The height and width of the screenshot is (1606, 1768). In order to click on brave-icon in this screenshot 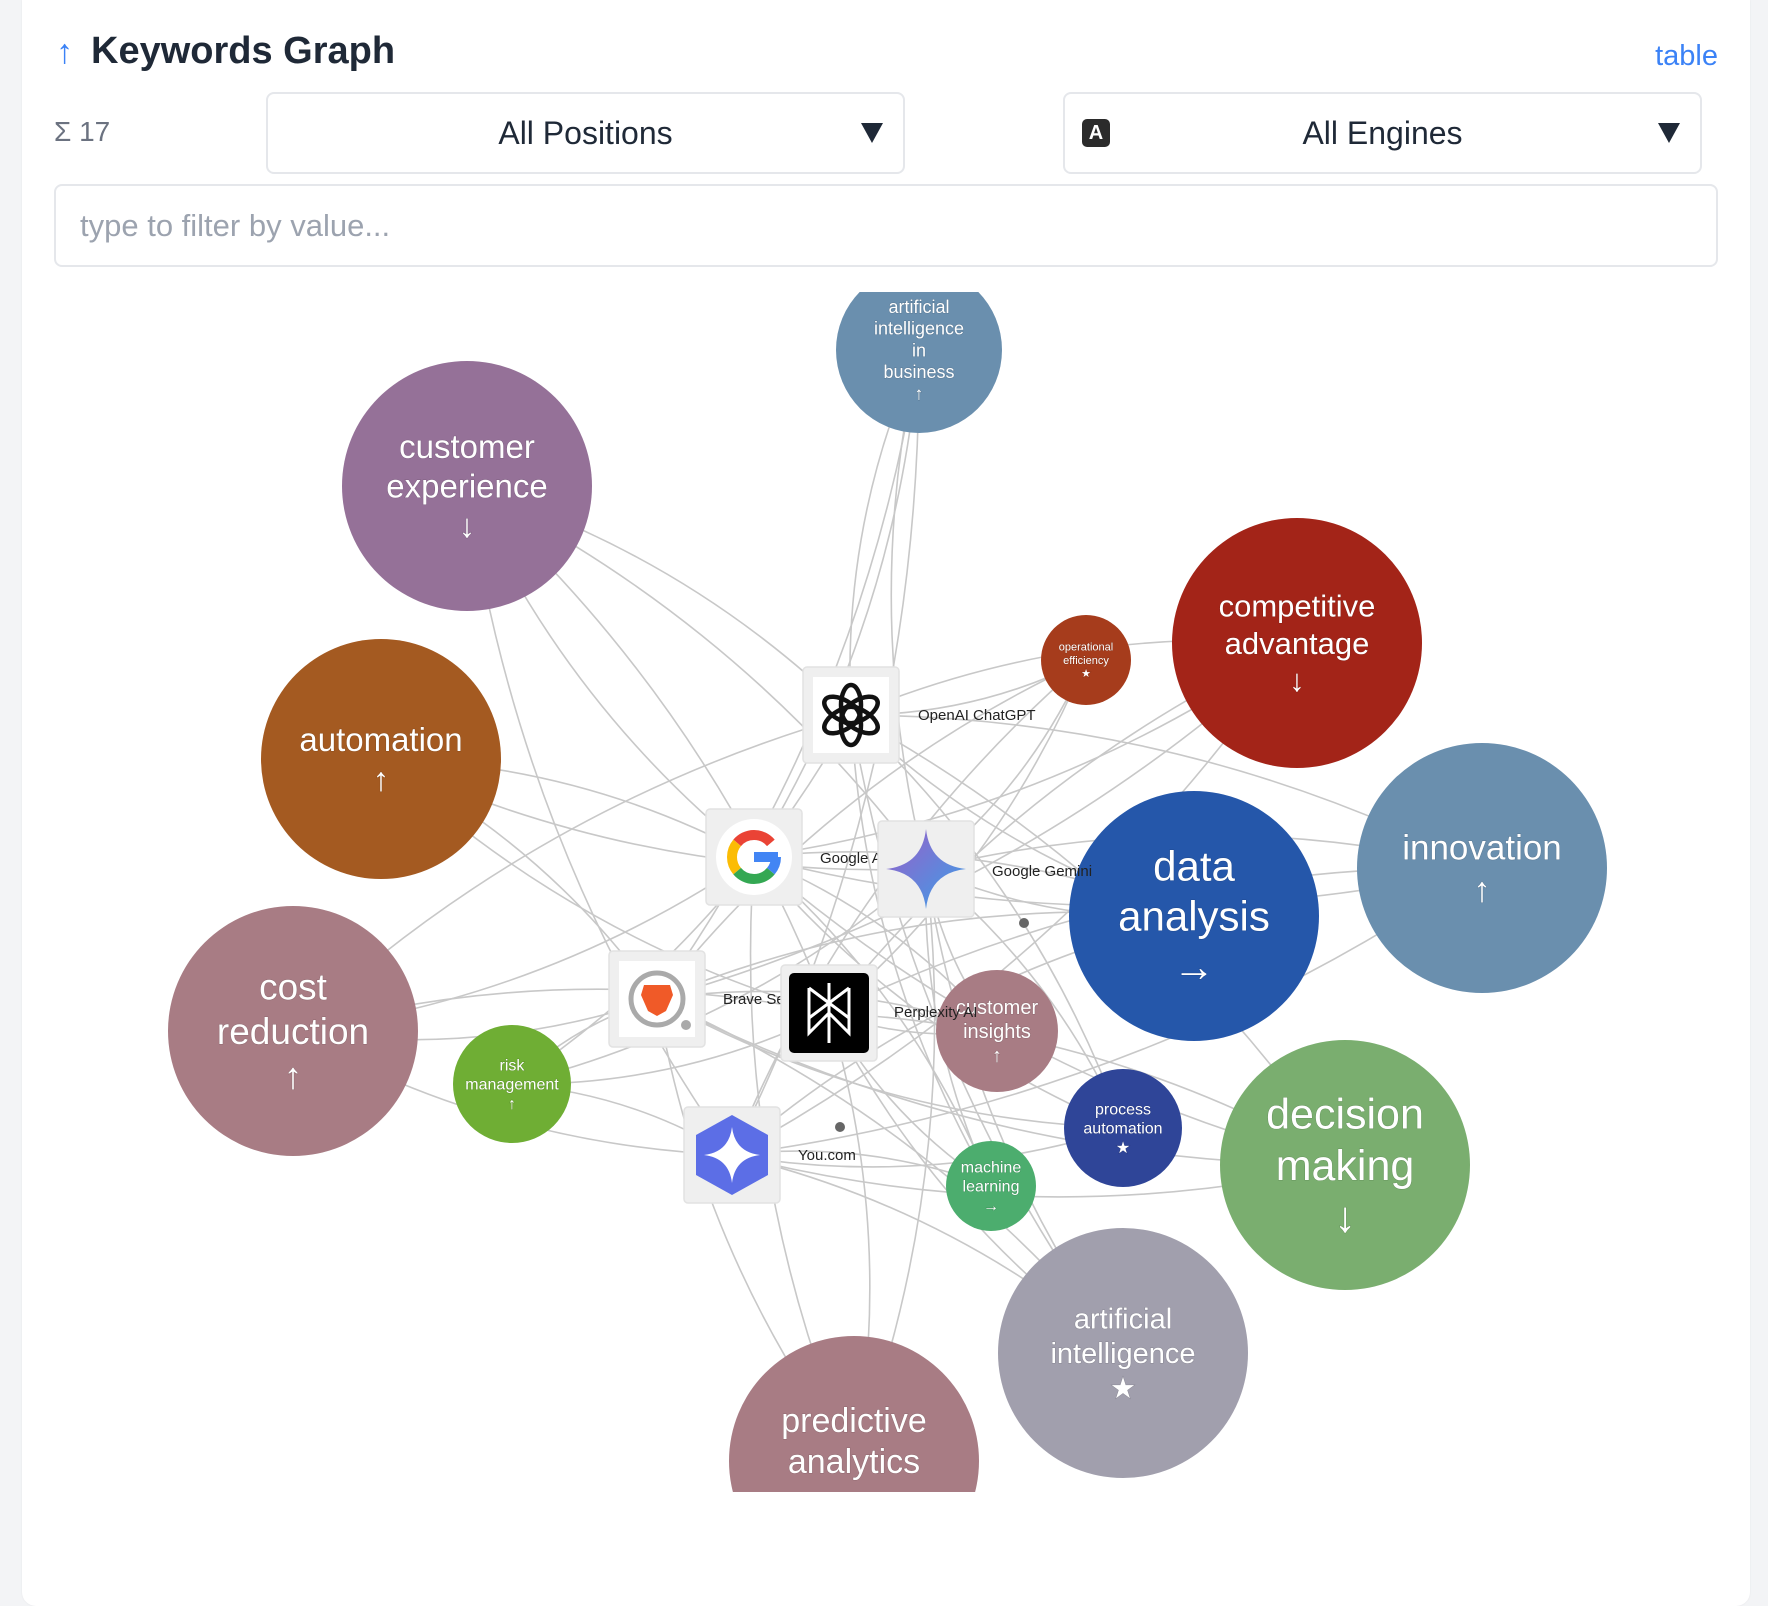, I will do `click(657, 999)`.